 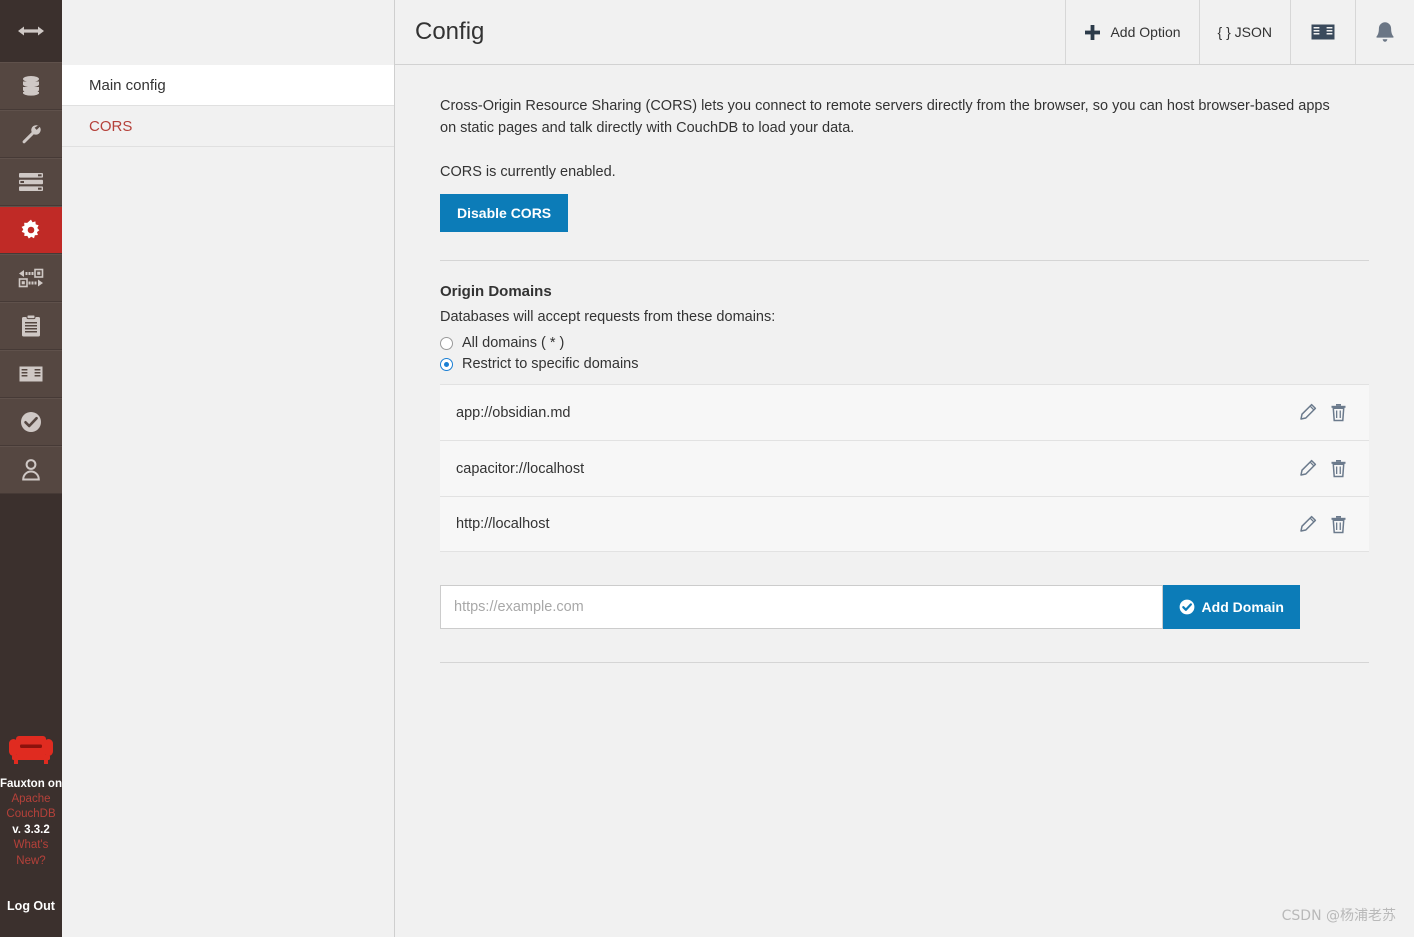 I want to click on watermark: CSDN @杨浦老苏, so click(x=1338, y=916).